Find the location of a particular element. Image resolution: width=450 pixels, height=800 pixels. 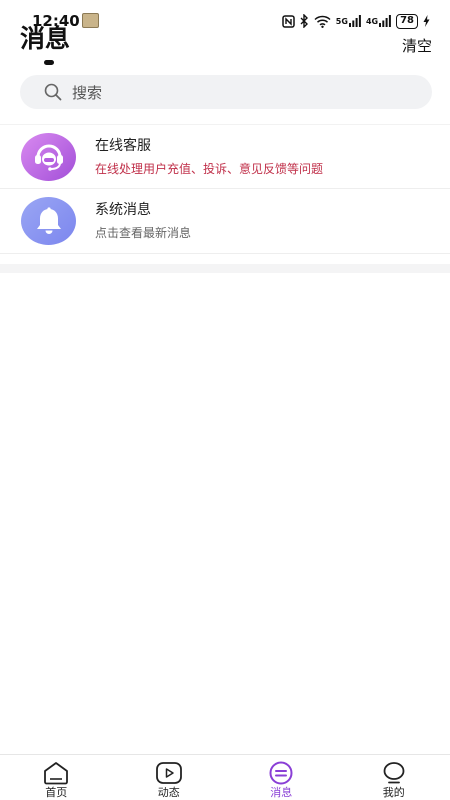

tab-messages: 消息 is located at coordinates (281, 777).